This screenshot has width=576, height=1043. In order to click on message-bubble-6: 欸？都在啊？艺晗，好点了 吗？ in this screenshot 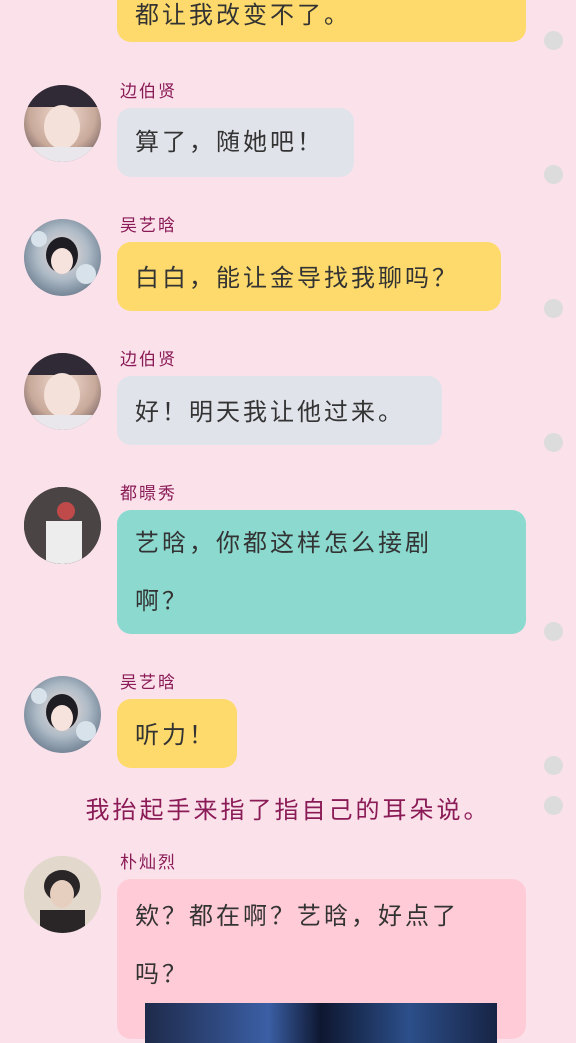, I will do `click(321, 961)`.